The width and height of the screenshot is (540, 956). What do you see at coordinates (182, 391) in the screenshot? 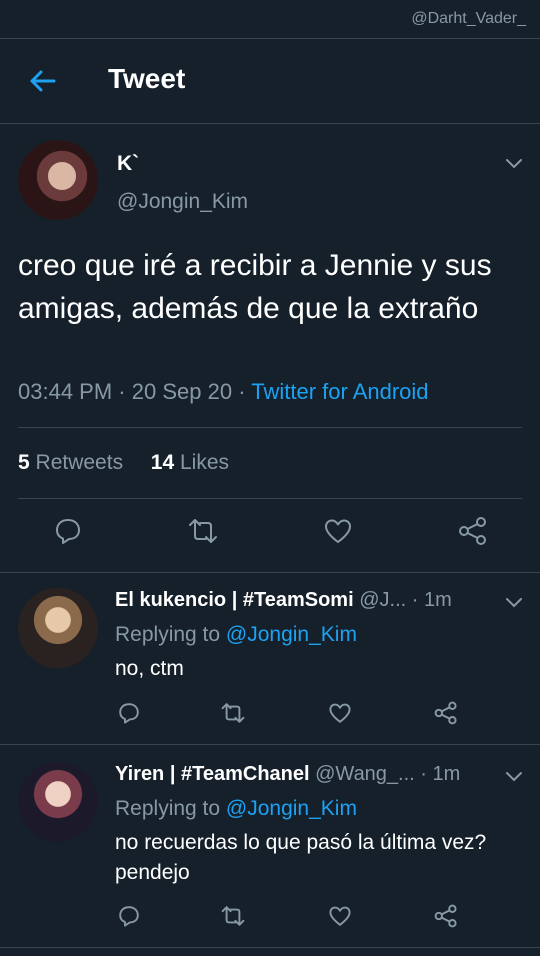
I see `tweet-date: 20 Sep 20` at bounding box center [182, 391].